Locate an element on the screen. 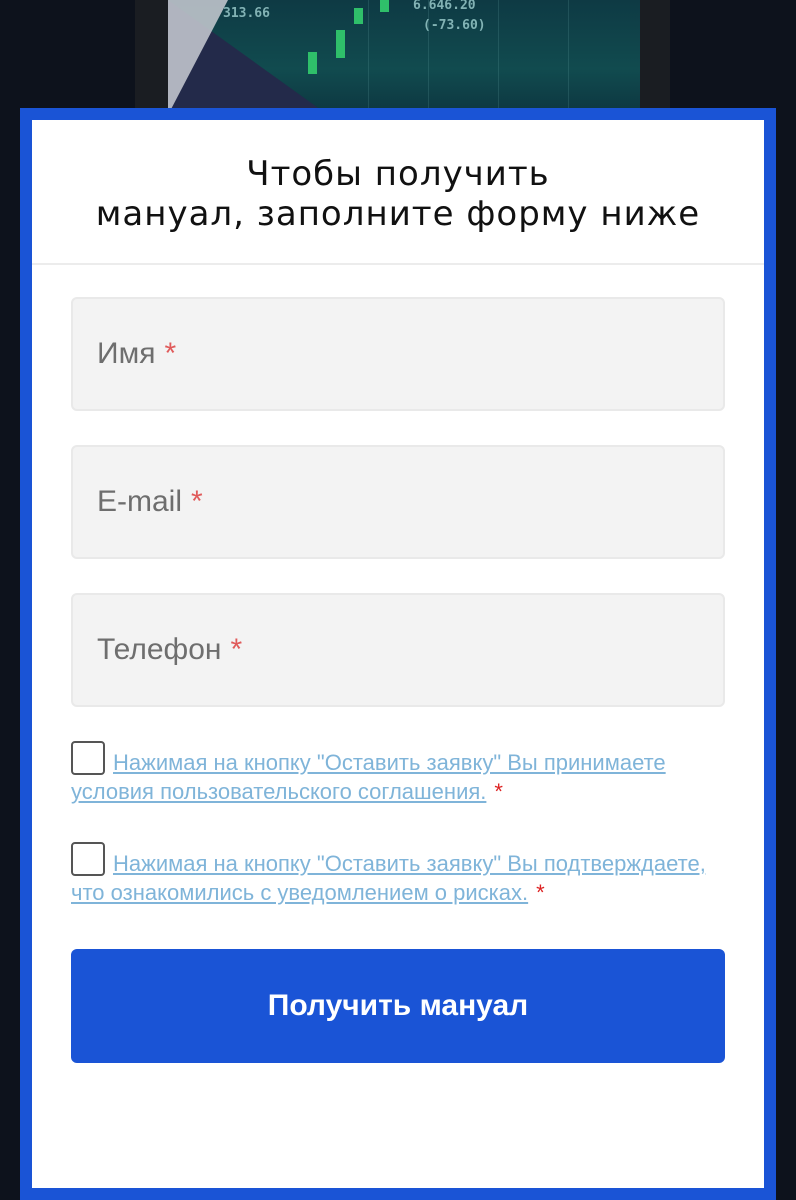 The width and height of the screenshot is (796, 1200). get-manual-button: Получить мануал is located at coordinates (398, 1006).